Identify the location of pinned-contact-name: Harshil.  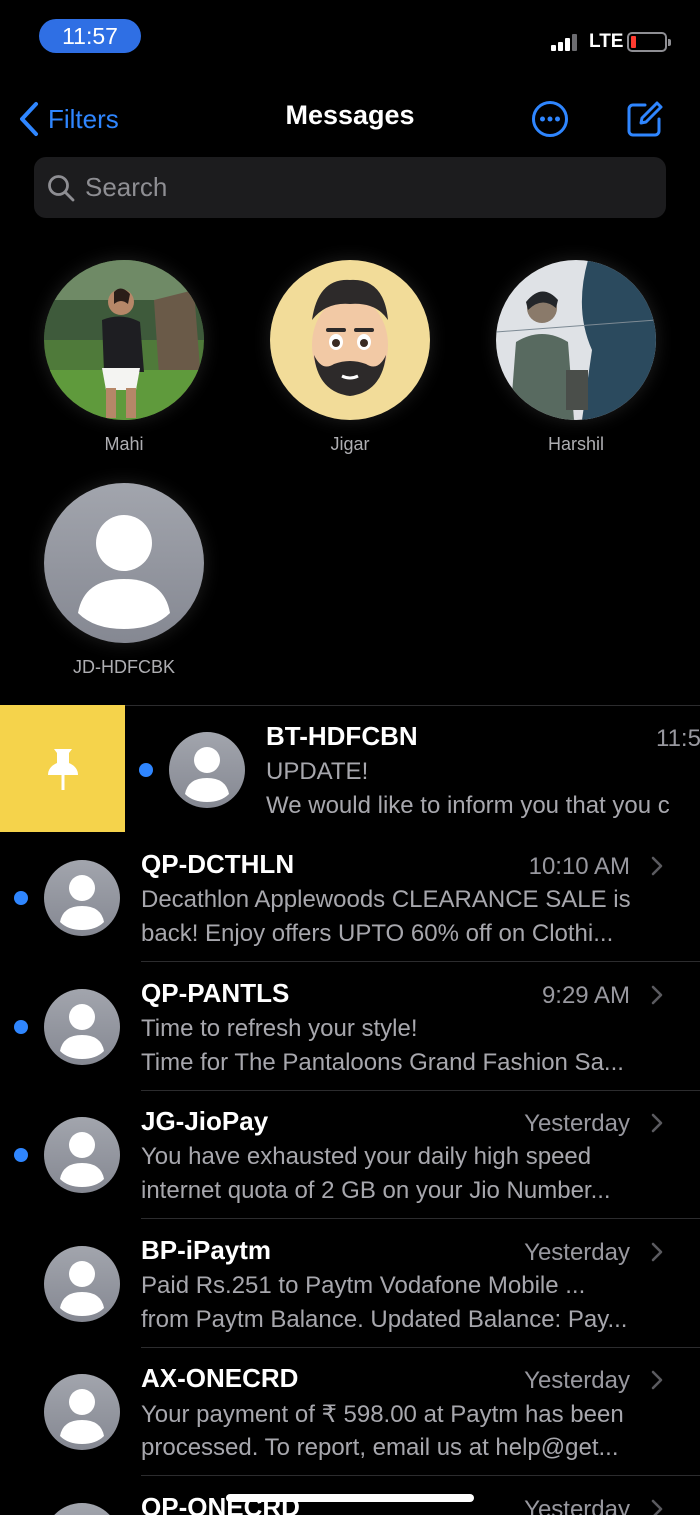
(575, 444).